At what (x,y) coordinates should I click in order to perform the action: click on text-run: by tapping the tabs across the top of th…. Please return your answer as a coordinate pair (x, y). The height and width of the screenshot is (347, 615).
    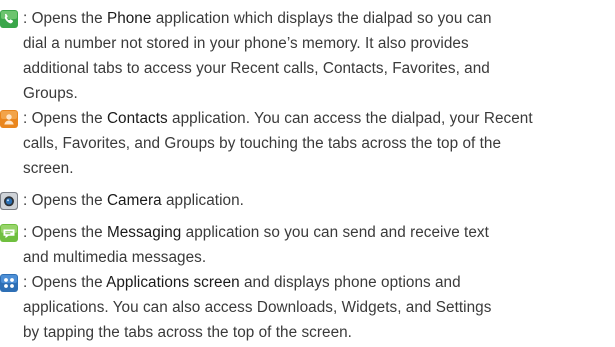
    Looking at the image, I should click on (187, 332).